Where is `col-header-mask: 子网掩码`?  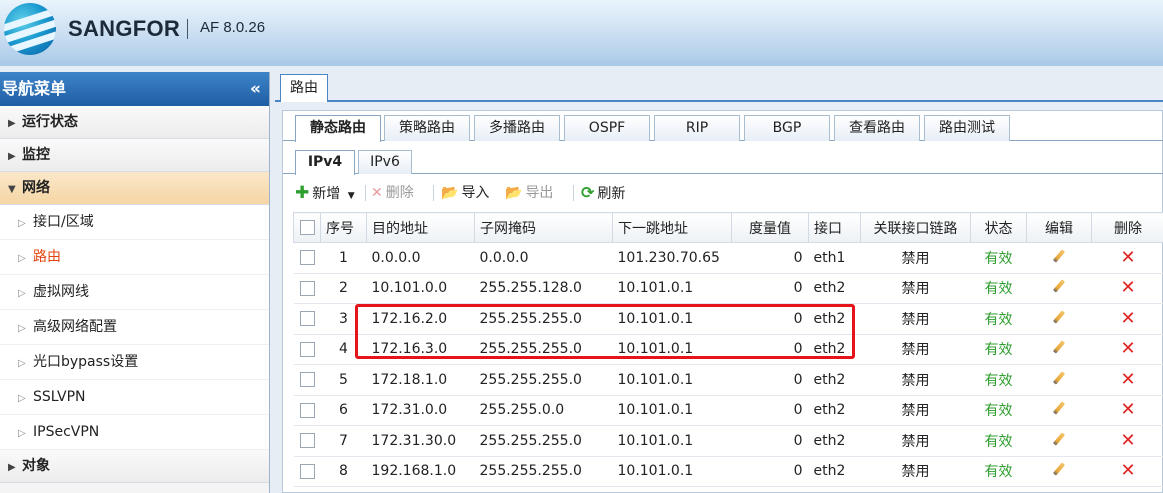 col-header-mask: 子网掩码 is located at coordinates (543, 227).